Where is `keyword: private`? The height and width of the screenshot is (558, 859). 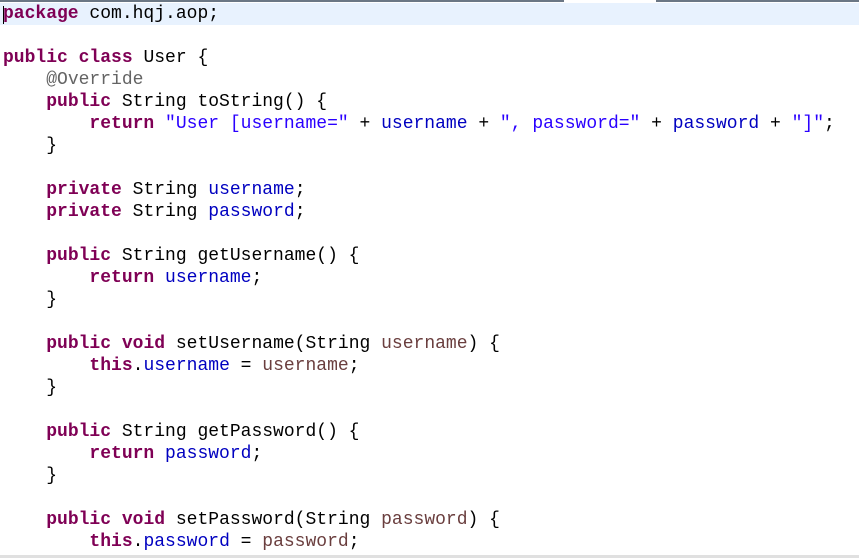
keyword: private is located at coordinates (84, 212).